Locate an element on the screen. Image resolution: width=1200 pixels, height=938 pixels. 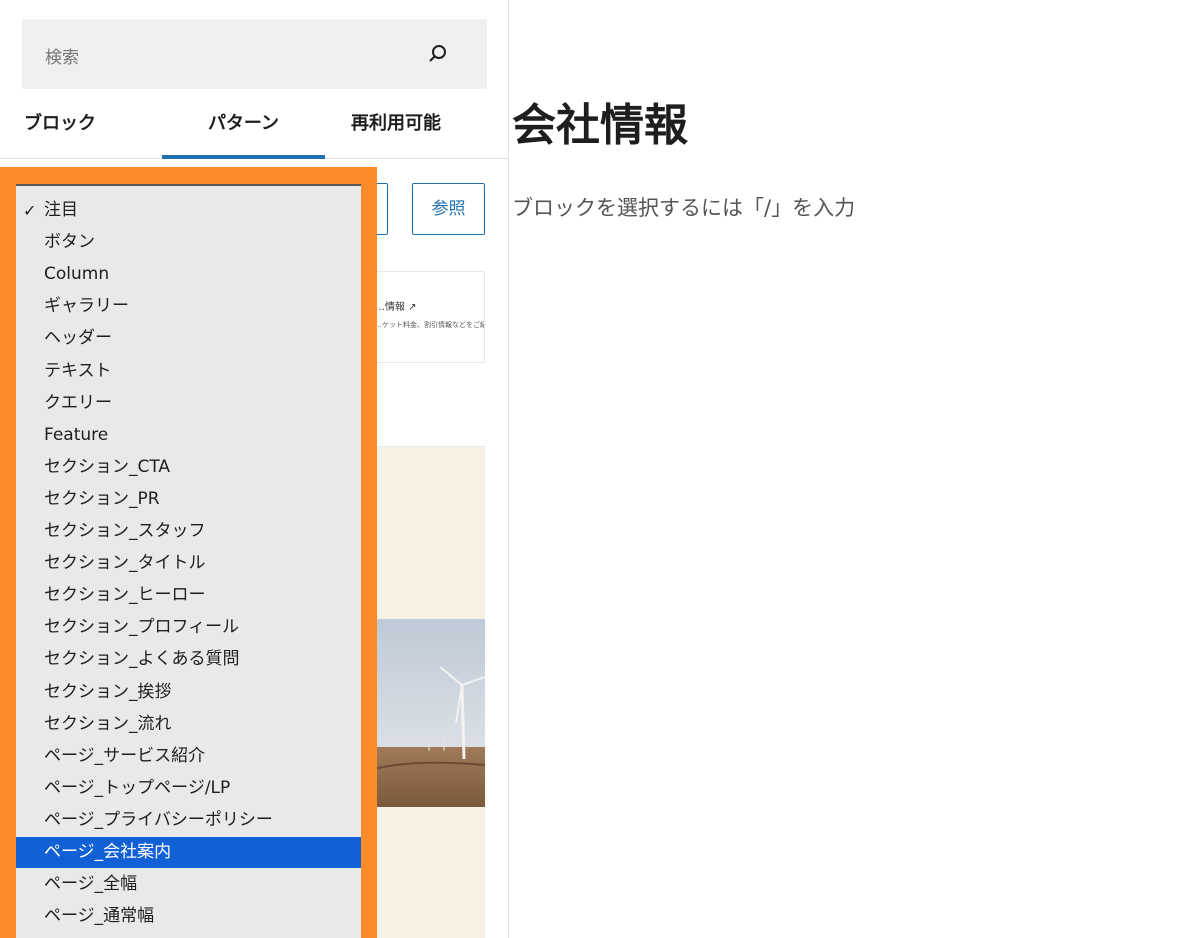
dropdown-option: ページ_会社案内 is located at coordinates (188, 852).